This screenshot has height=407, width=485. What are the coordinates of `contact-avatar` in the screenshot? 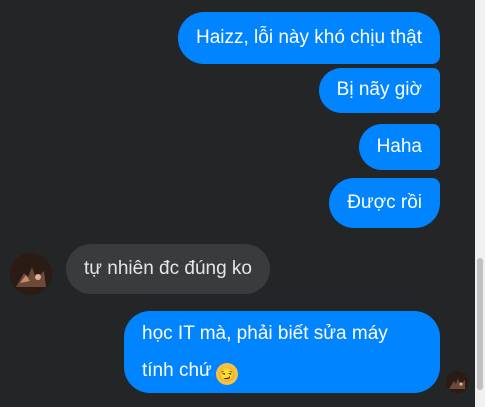 It's located at (31, 274).